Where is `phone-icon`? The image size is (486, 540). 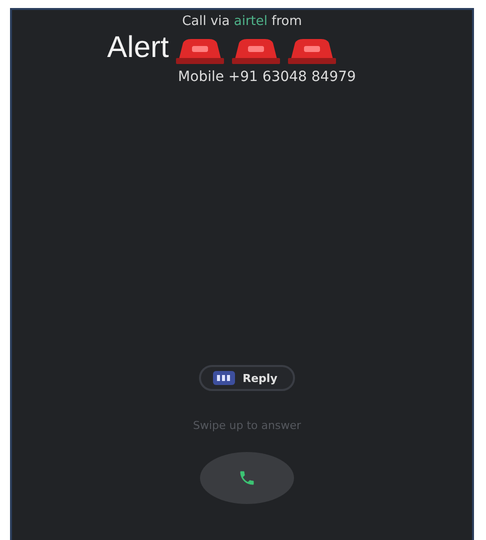
phone-icon is located at coordinates (247, 478).